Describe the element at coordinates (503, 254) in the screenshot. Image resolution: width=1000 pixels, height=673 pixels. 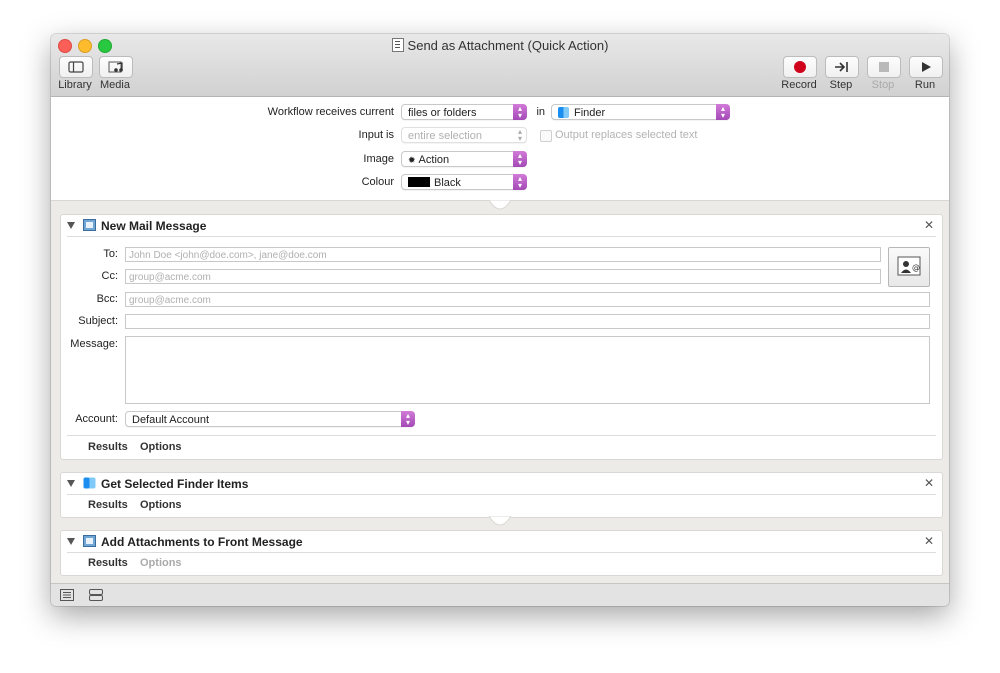
I see `to-field: John Doe <john@doe.com>, jane@doe.com` at that location.